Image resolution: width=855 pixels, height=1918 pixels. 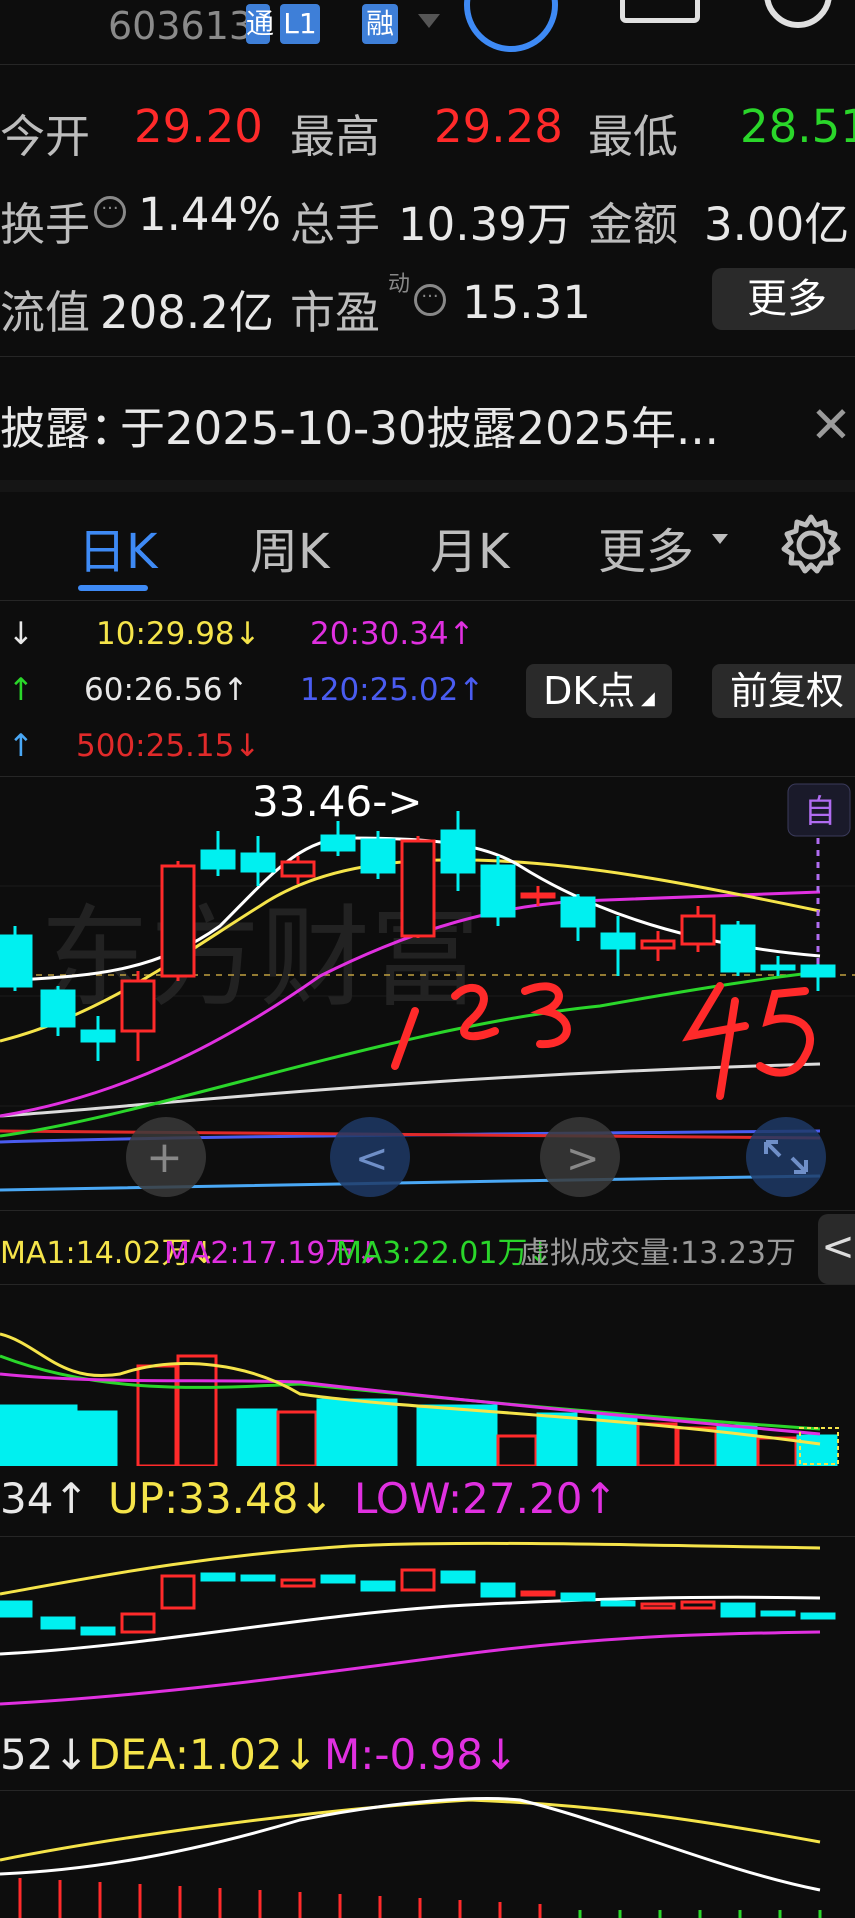 What do you see at coordinates (811, 545) in the screenshot?
I see `gear-icon` at bounding box center [811, 545].